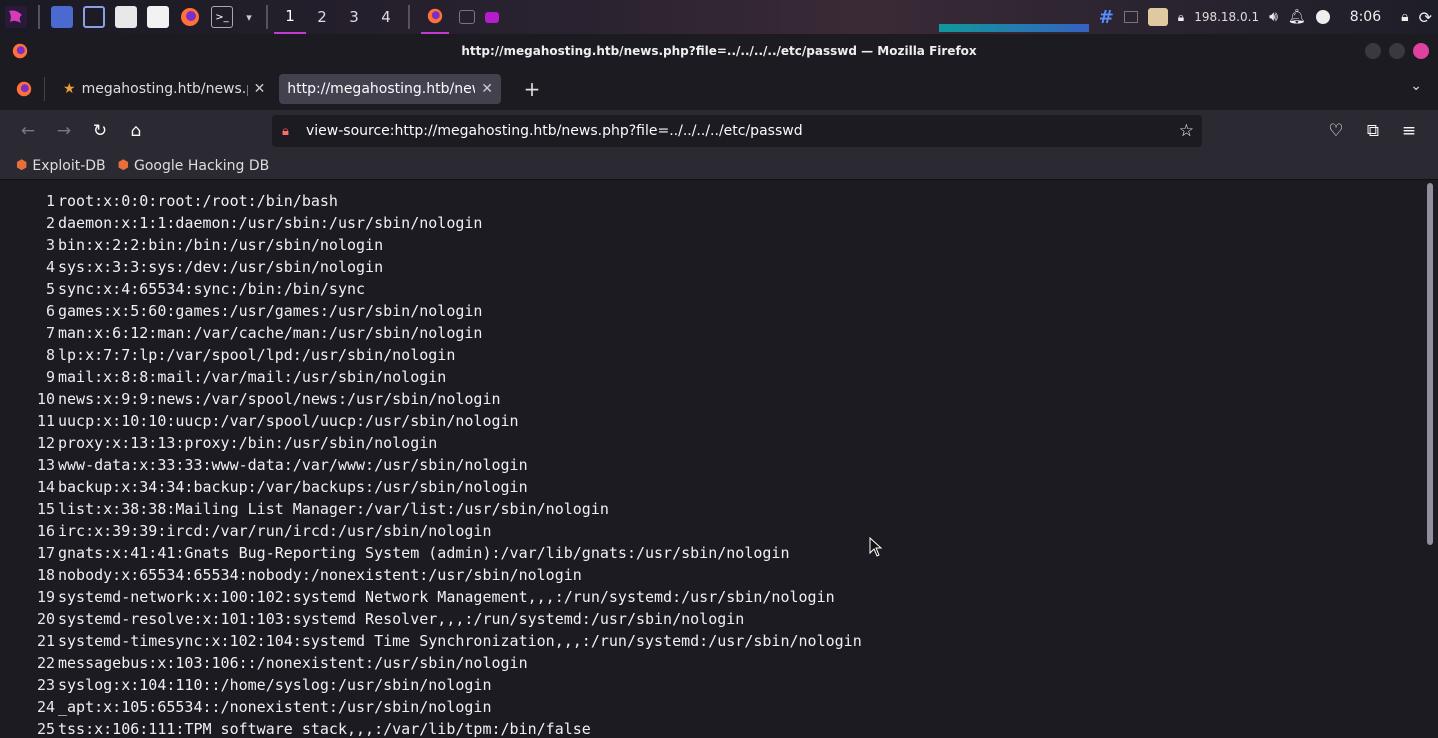 This screenshot has height=738, width=1438. Describe the element at coordinates (164, 89) in the screenshot. I see `tab-megahosting: ★ megahosting.htb/news.ph ✕` at that location.